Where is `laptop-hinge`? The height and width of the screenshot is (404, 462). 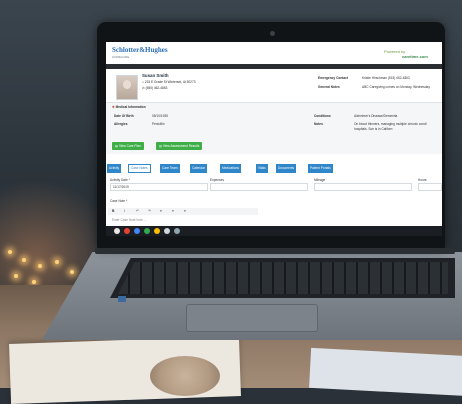 laptop-hinge is located at coordinates (275, 251).